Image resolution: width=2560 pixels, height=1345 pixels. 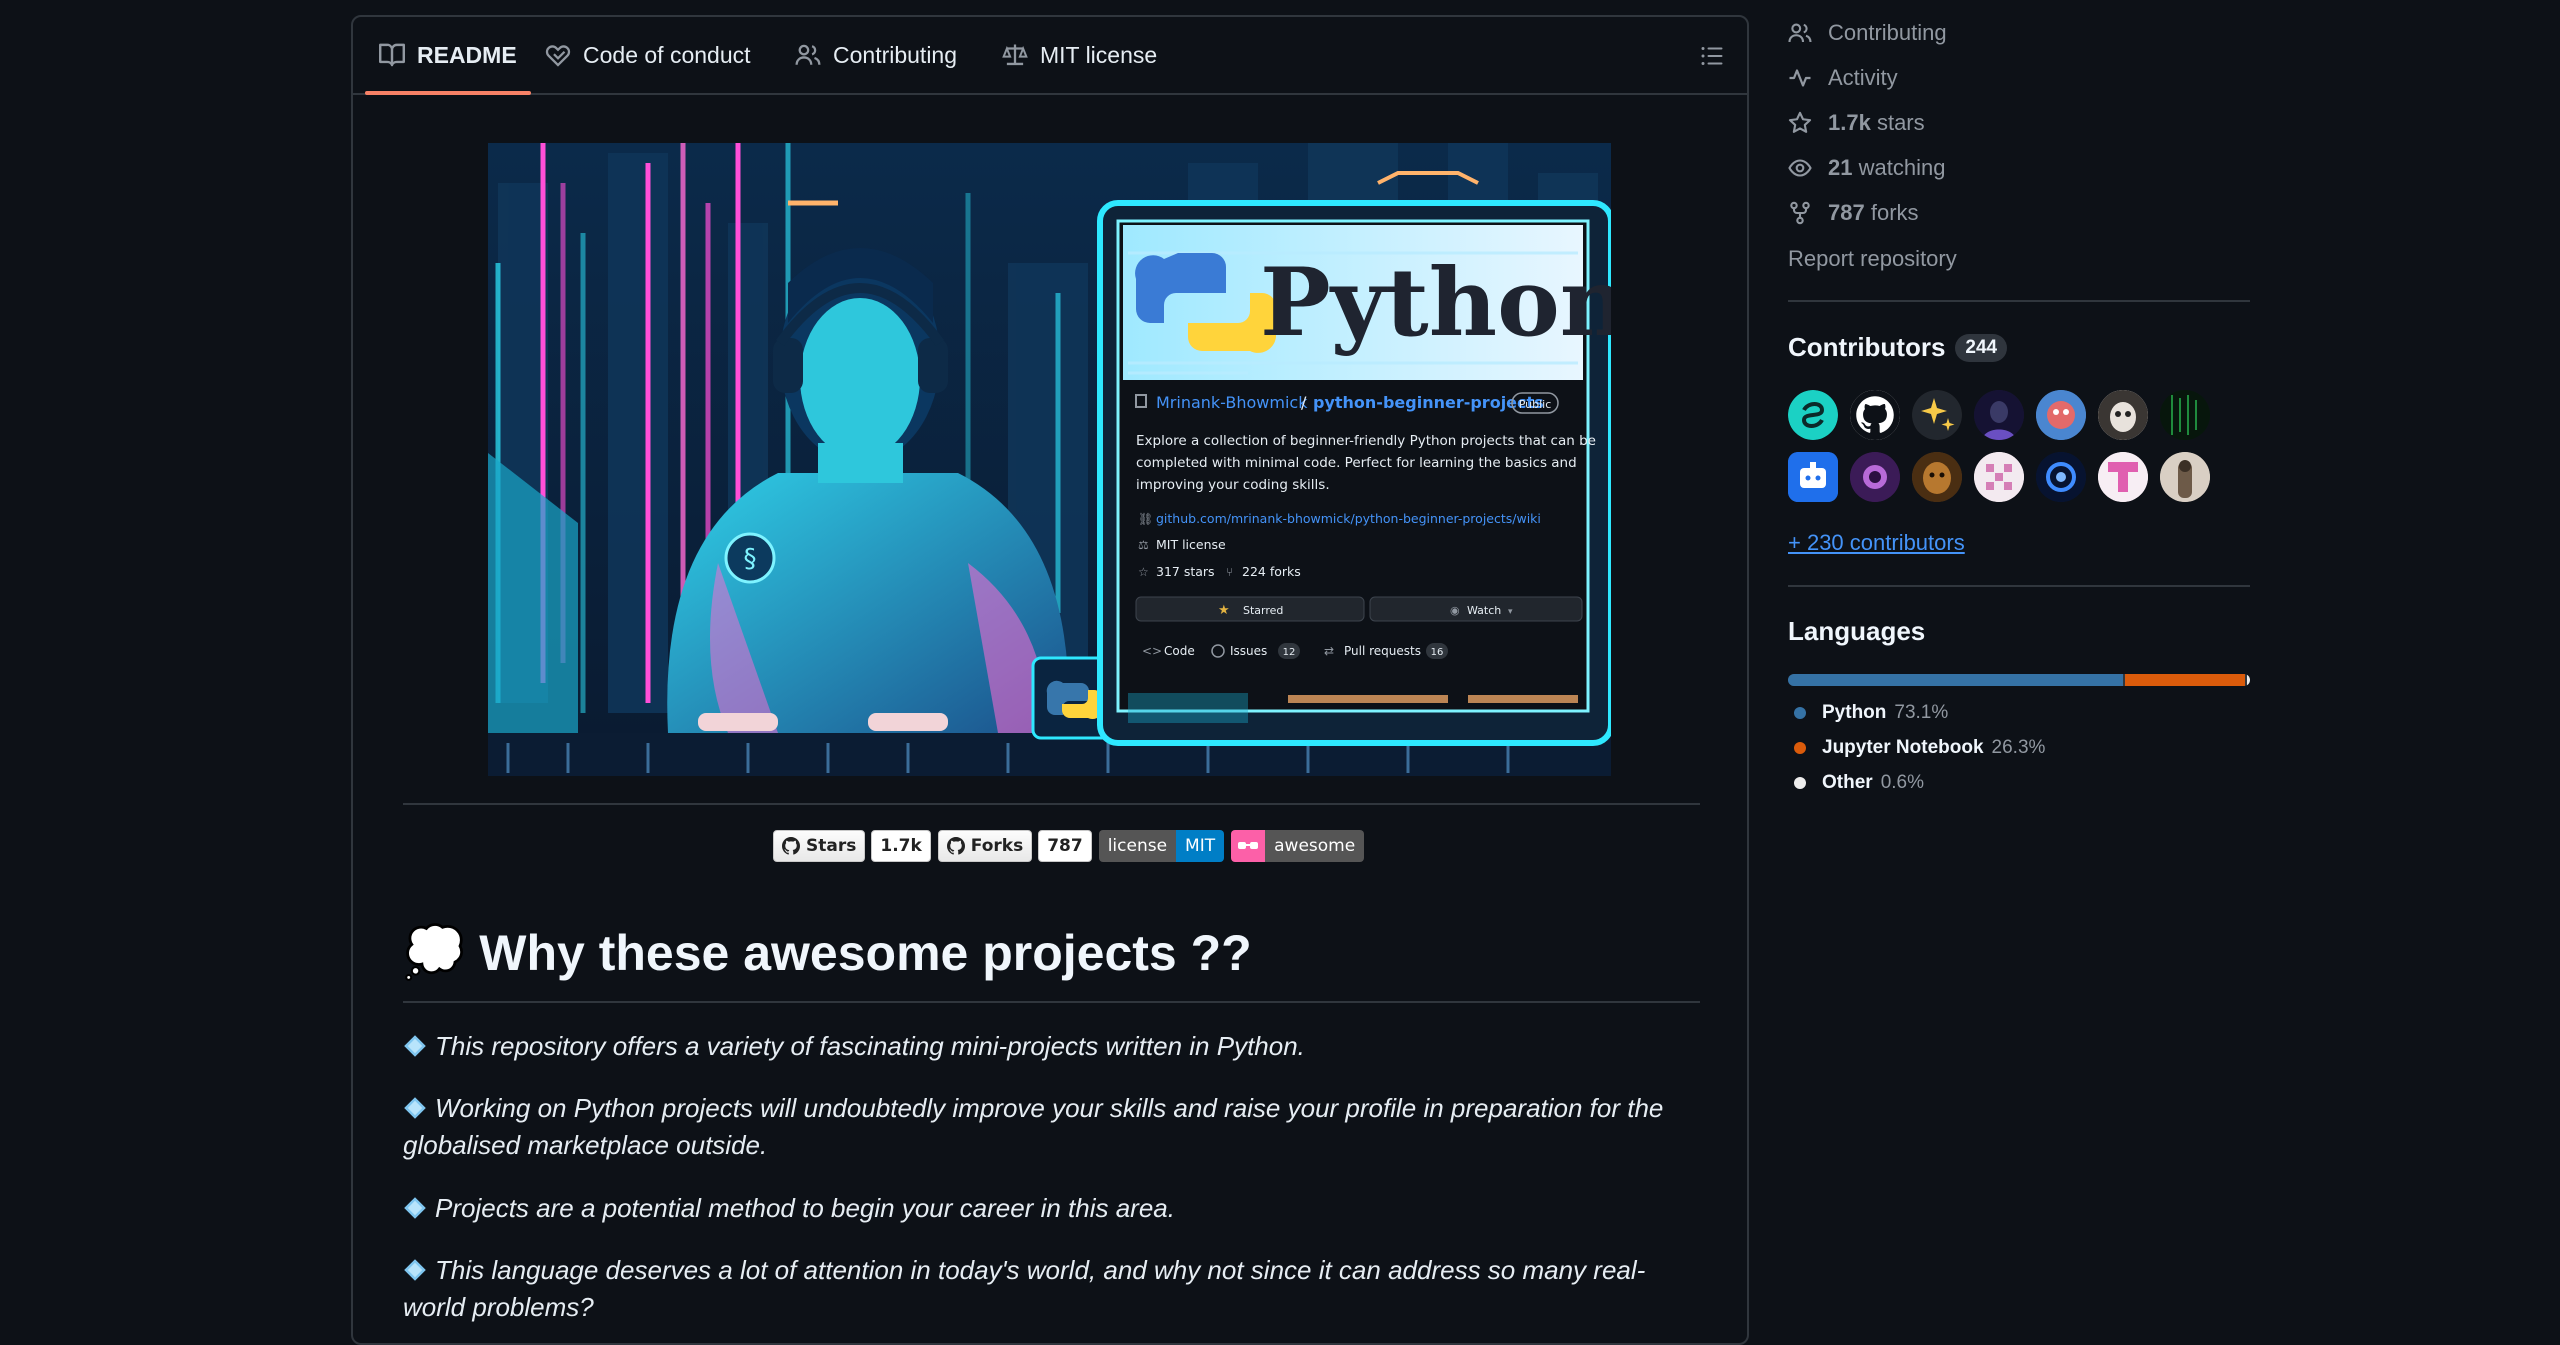 What do you see at coordinates (1079, 55) in the screenshot?
I see `tab-mit-license: MIT license` at bounding box center [1079, 55].